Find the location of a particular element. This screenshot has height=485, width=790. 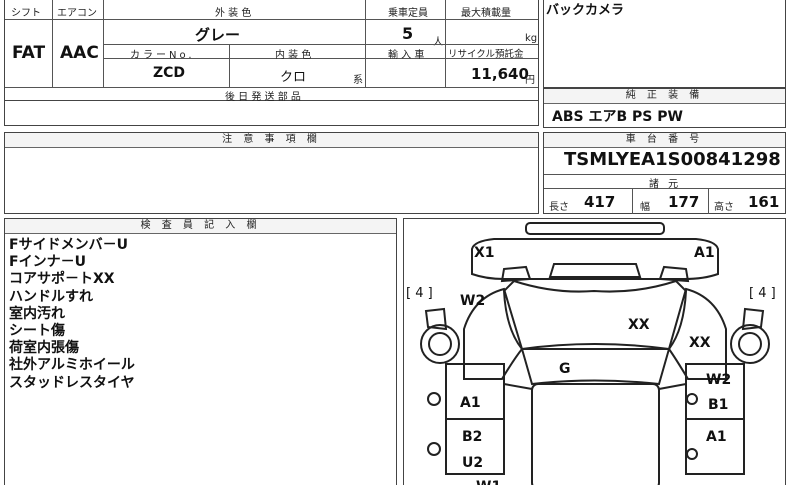

width-value: 177 is located at coordinates (684, 202).